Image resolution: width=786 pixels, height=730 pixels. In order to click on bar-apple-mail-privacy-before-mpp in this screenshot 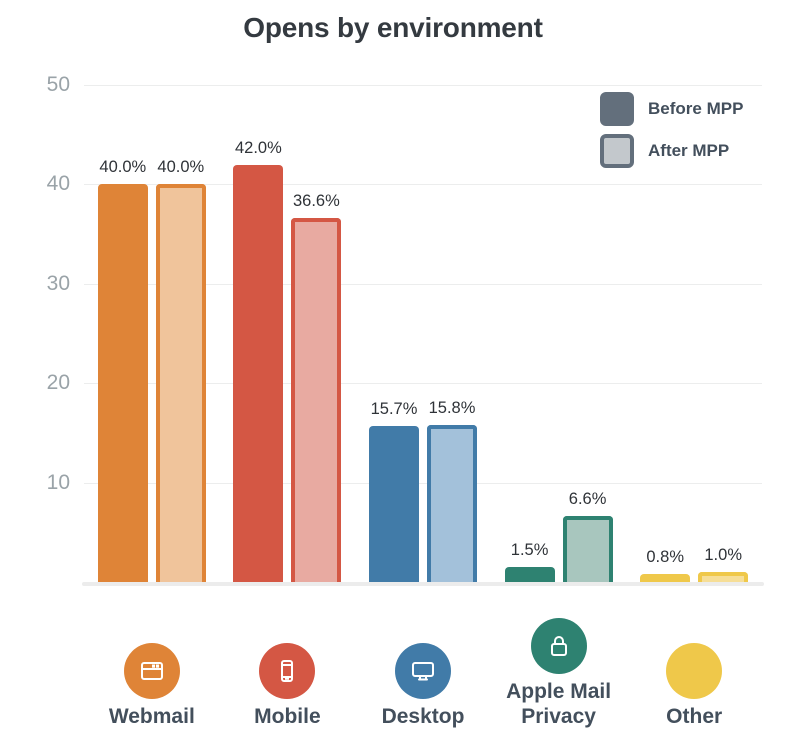, I will do `click(529, 574)`.